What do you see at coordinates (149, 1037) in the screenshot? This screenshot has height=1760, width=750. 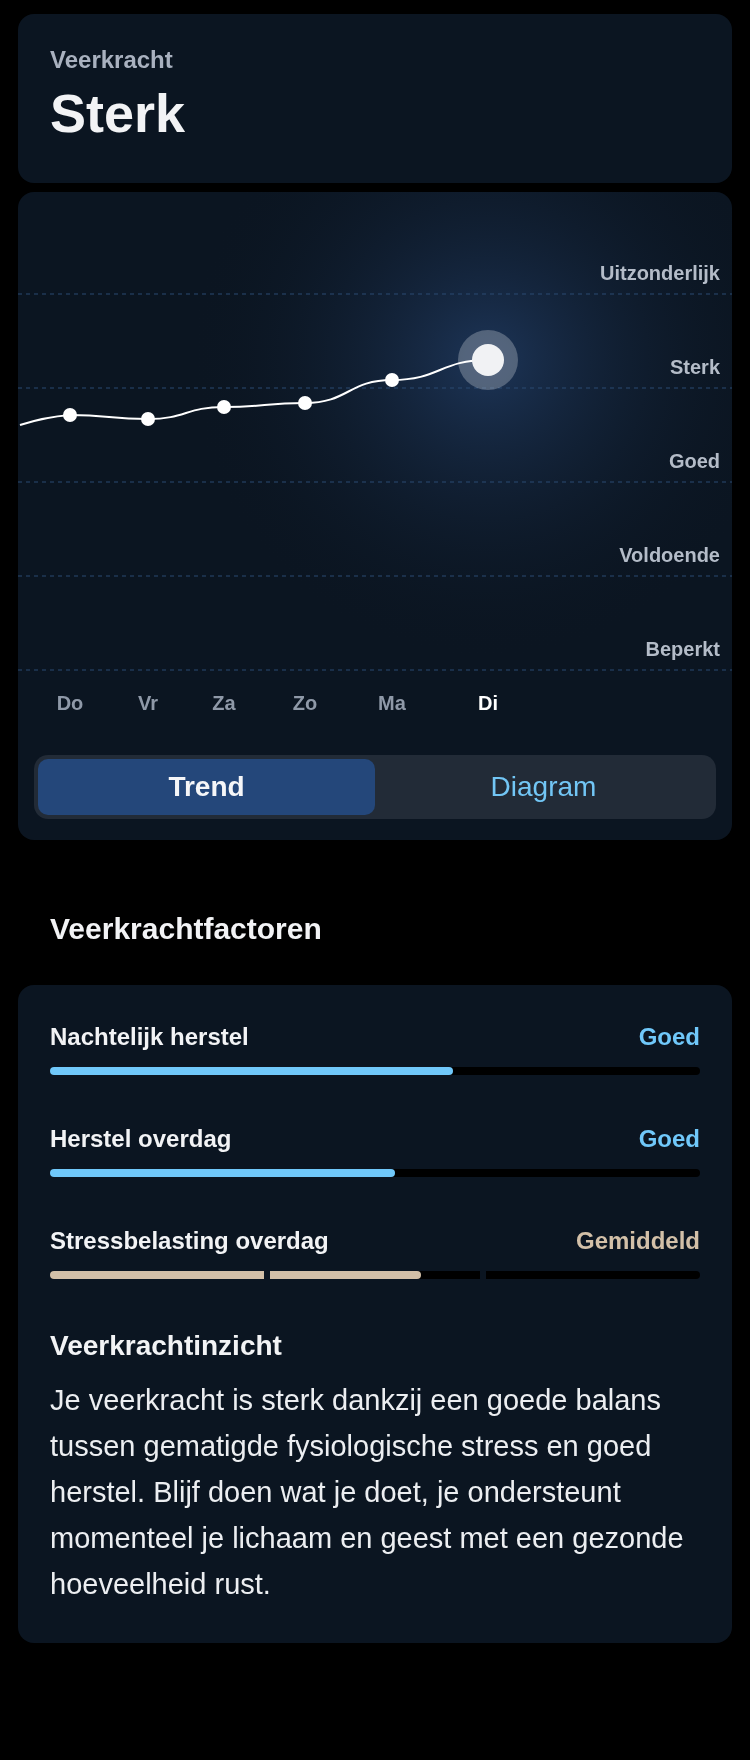 I see `factor-name: Nachtelijk herstel` at bounding box center [149, 1037].